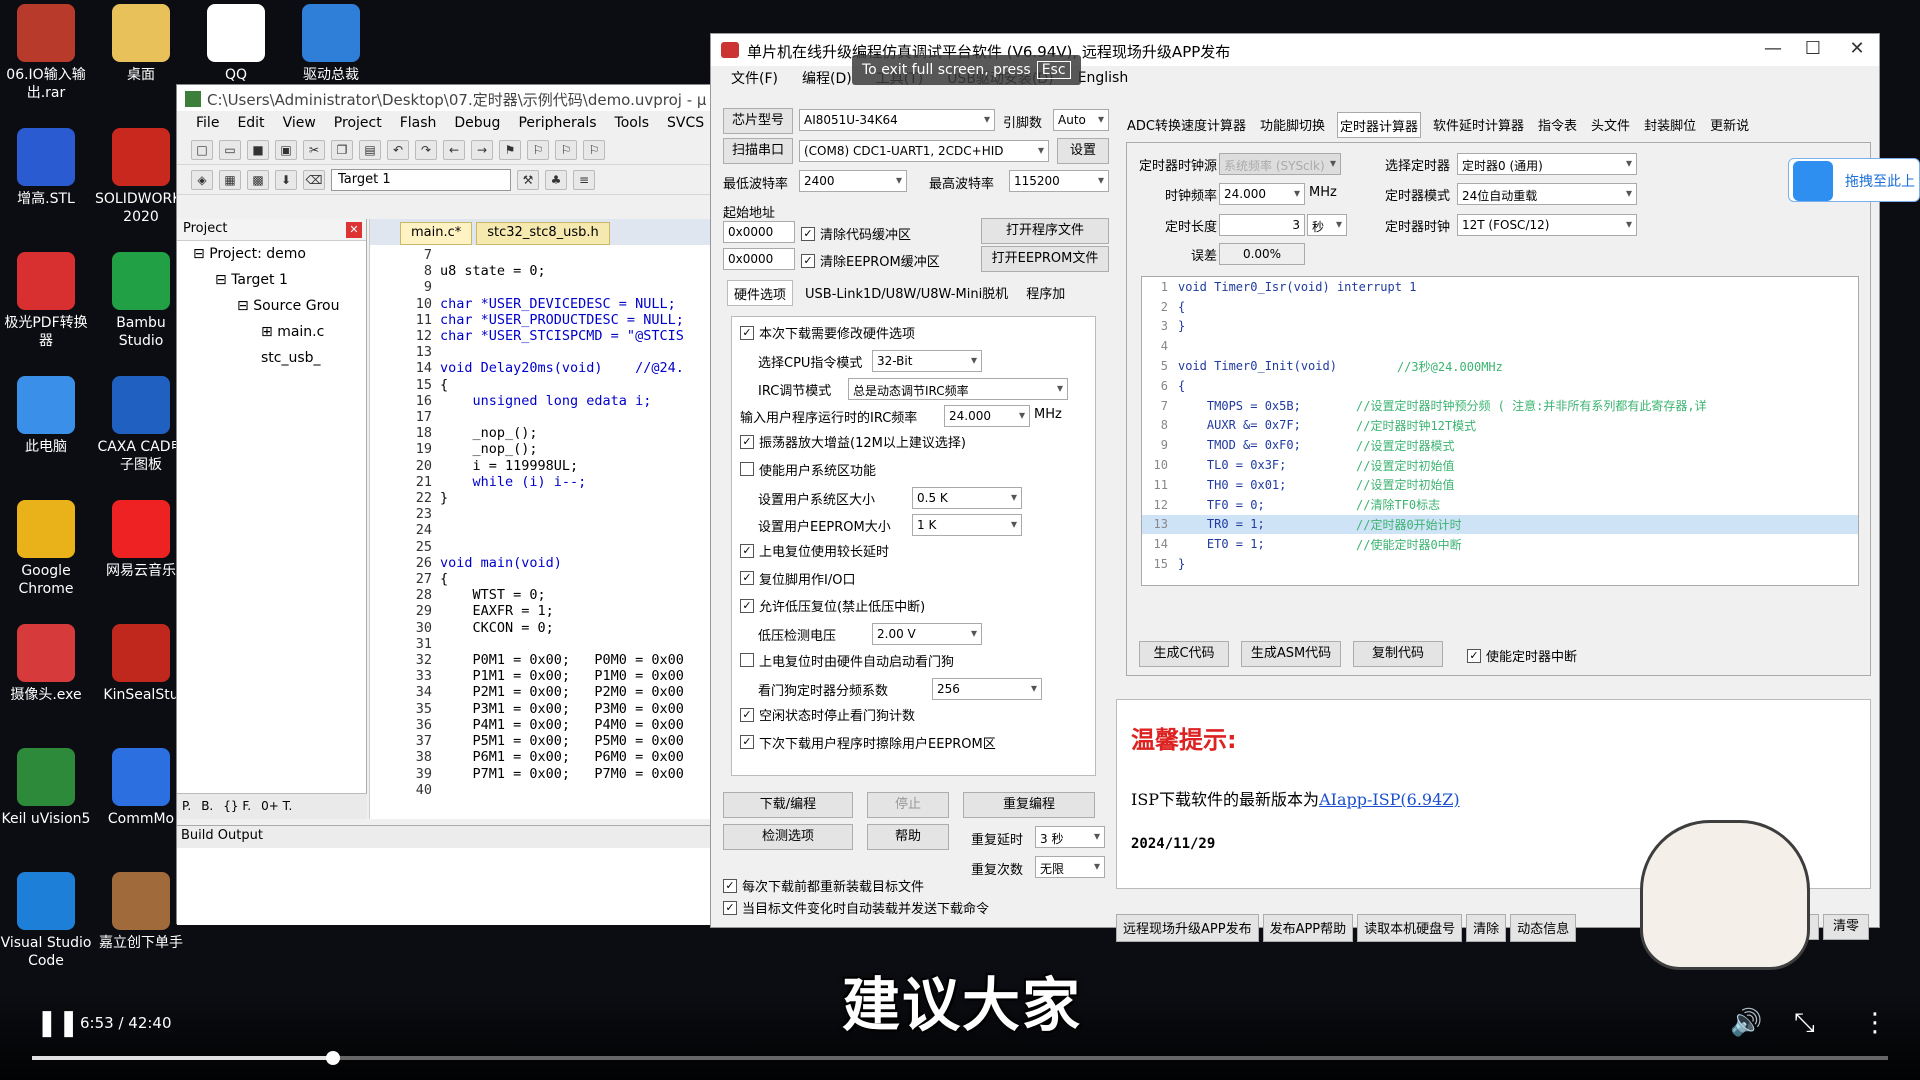 The image size is (1920, 1080). Describe the element at coordinates (566, 149) in the screenshot. I see `bookmark-next-icon: ⚐` at that location.